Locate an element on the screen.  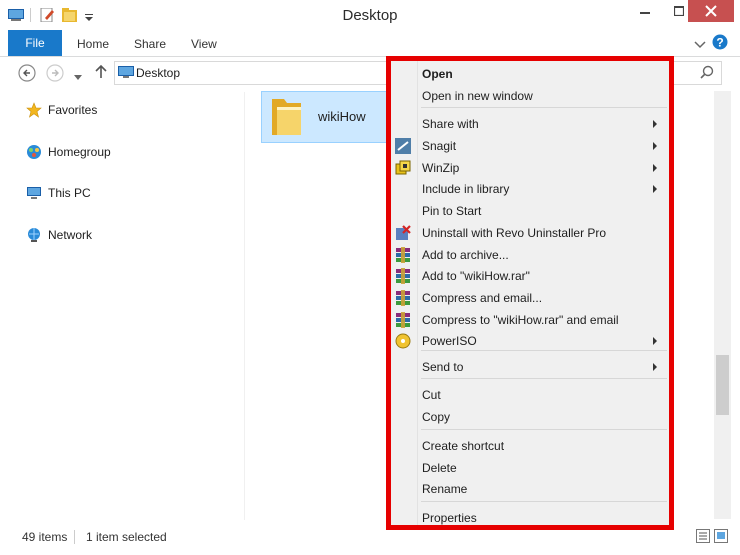
nav-item-label: Favorites is located at coordinates (73, 110).